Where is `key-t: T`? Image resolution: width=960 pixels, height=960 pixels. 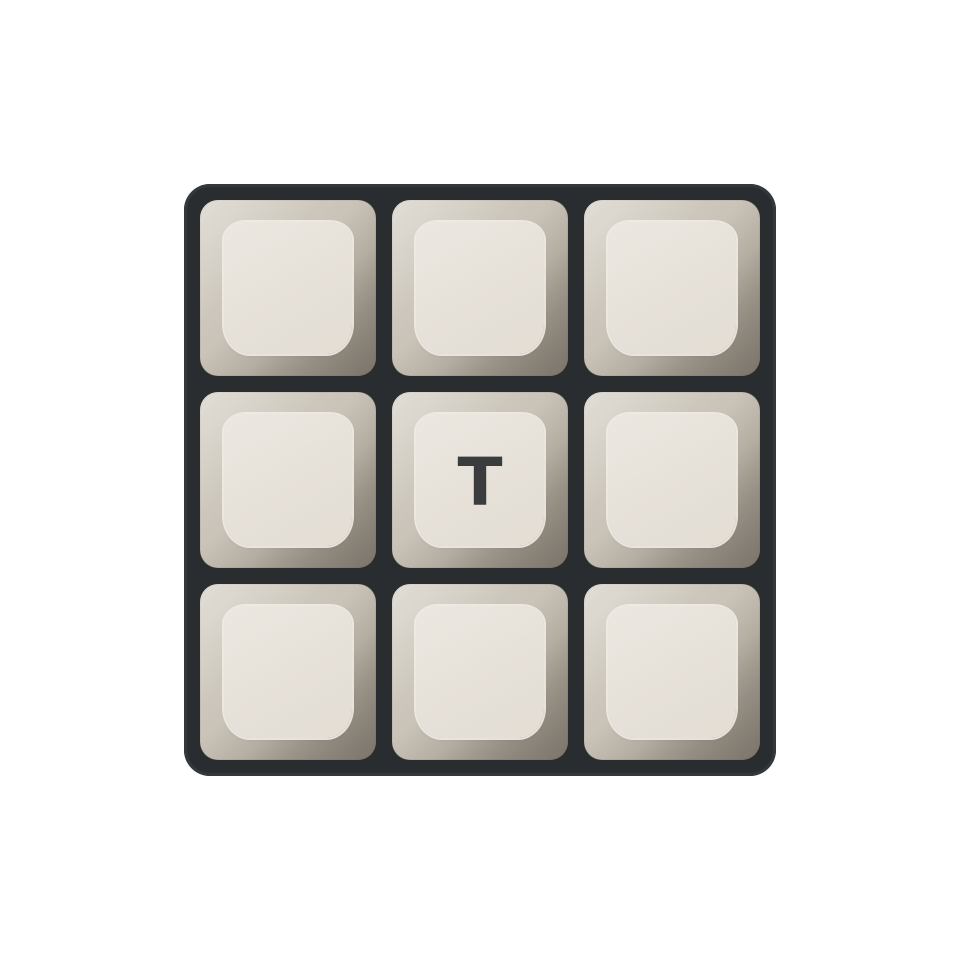
key-t: T is located at coordinates (480, 480).